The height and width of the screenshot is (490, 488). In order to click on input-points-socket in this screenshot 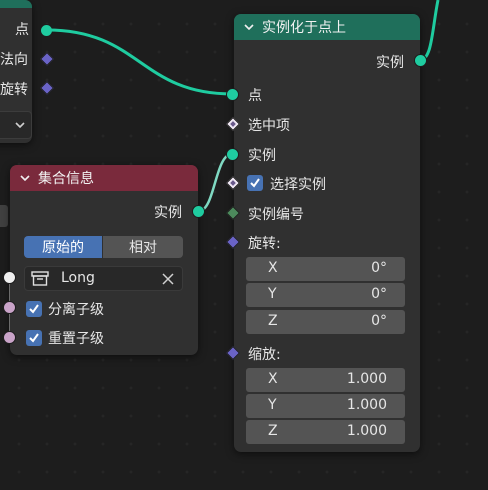, I will do `click(232, 94)`.